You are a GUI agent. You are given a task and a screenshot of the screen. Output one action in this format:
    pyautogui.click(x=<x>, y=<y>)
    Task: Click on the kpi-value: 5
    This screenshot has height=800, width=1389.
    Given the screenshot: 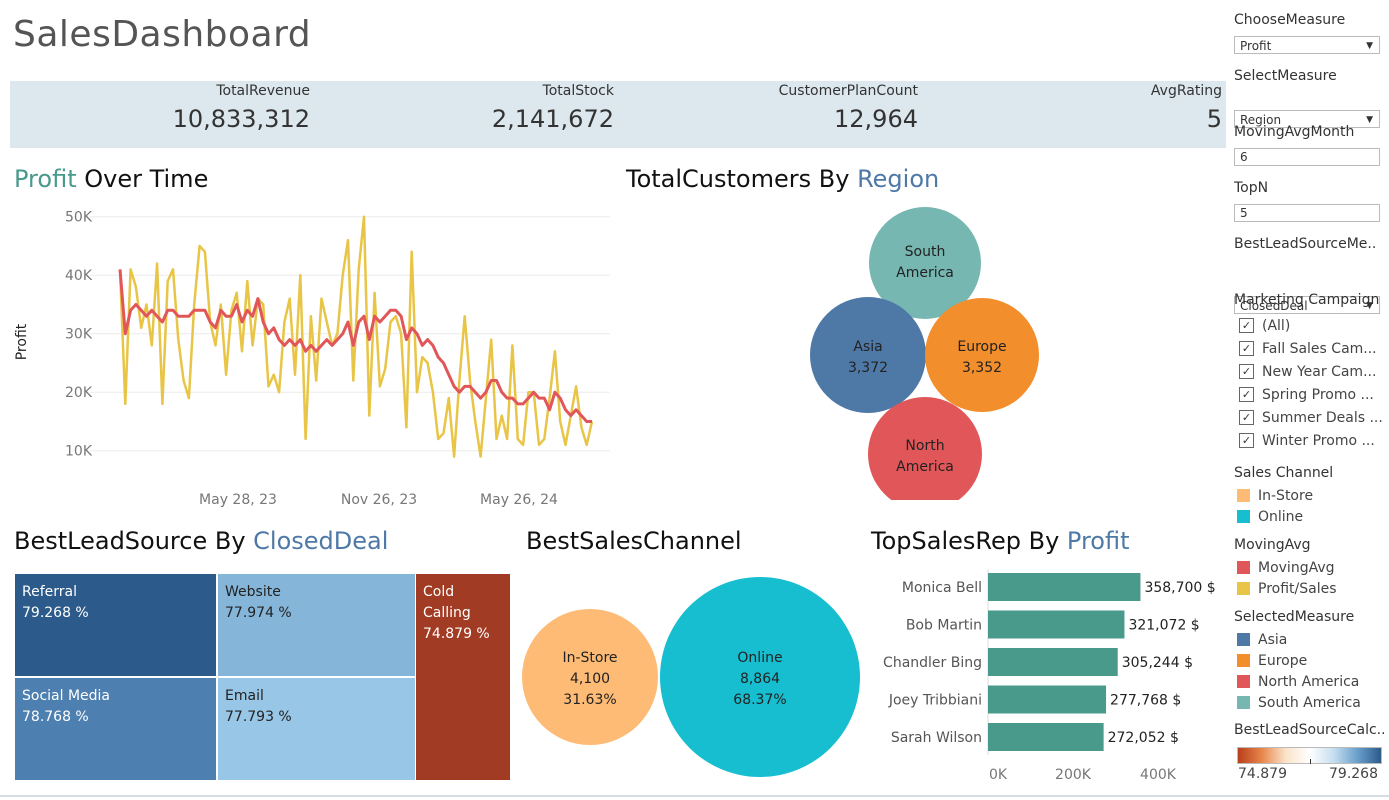 What is the action you would take?
    pyautogui.click(x=1214, y=119)
    